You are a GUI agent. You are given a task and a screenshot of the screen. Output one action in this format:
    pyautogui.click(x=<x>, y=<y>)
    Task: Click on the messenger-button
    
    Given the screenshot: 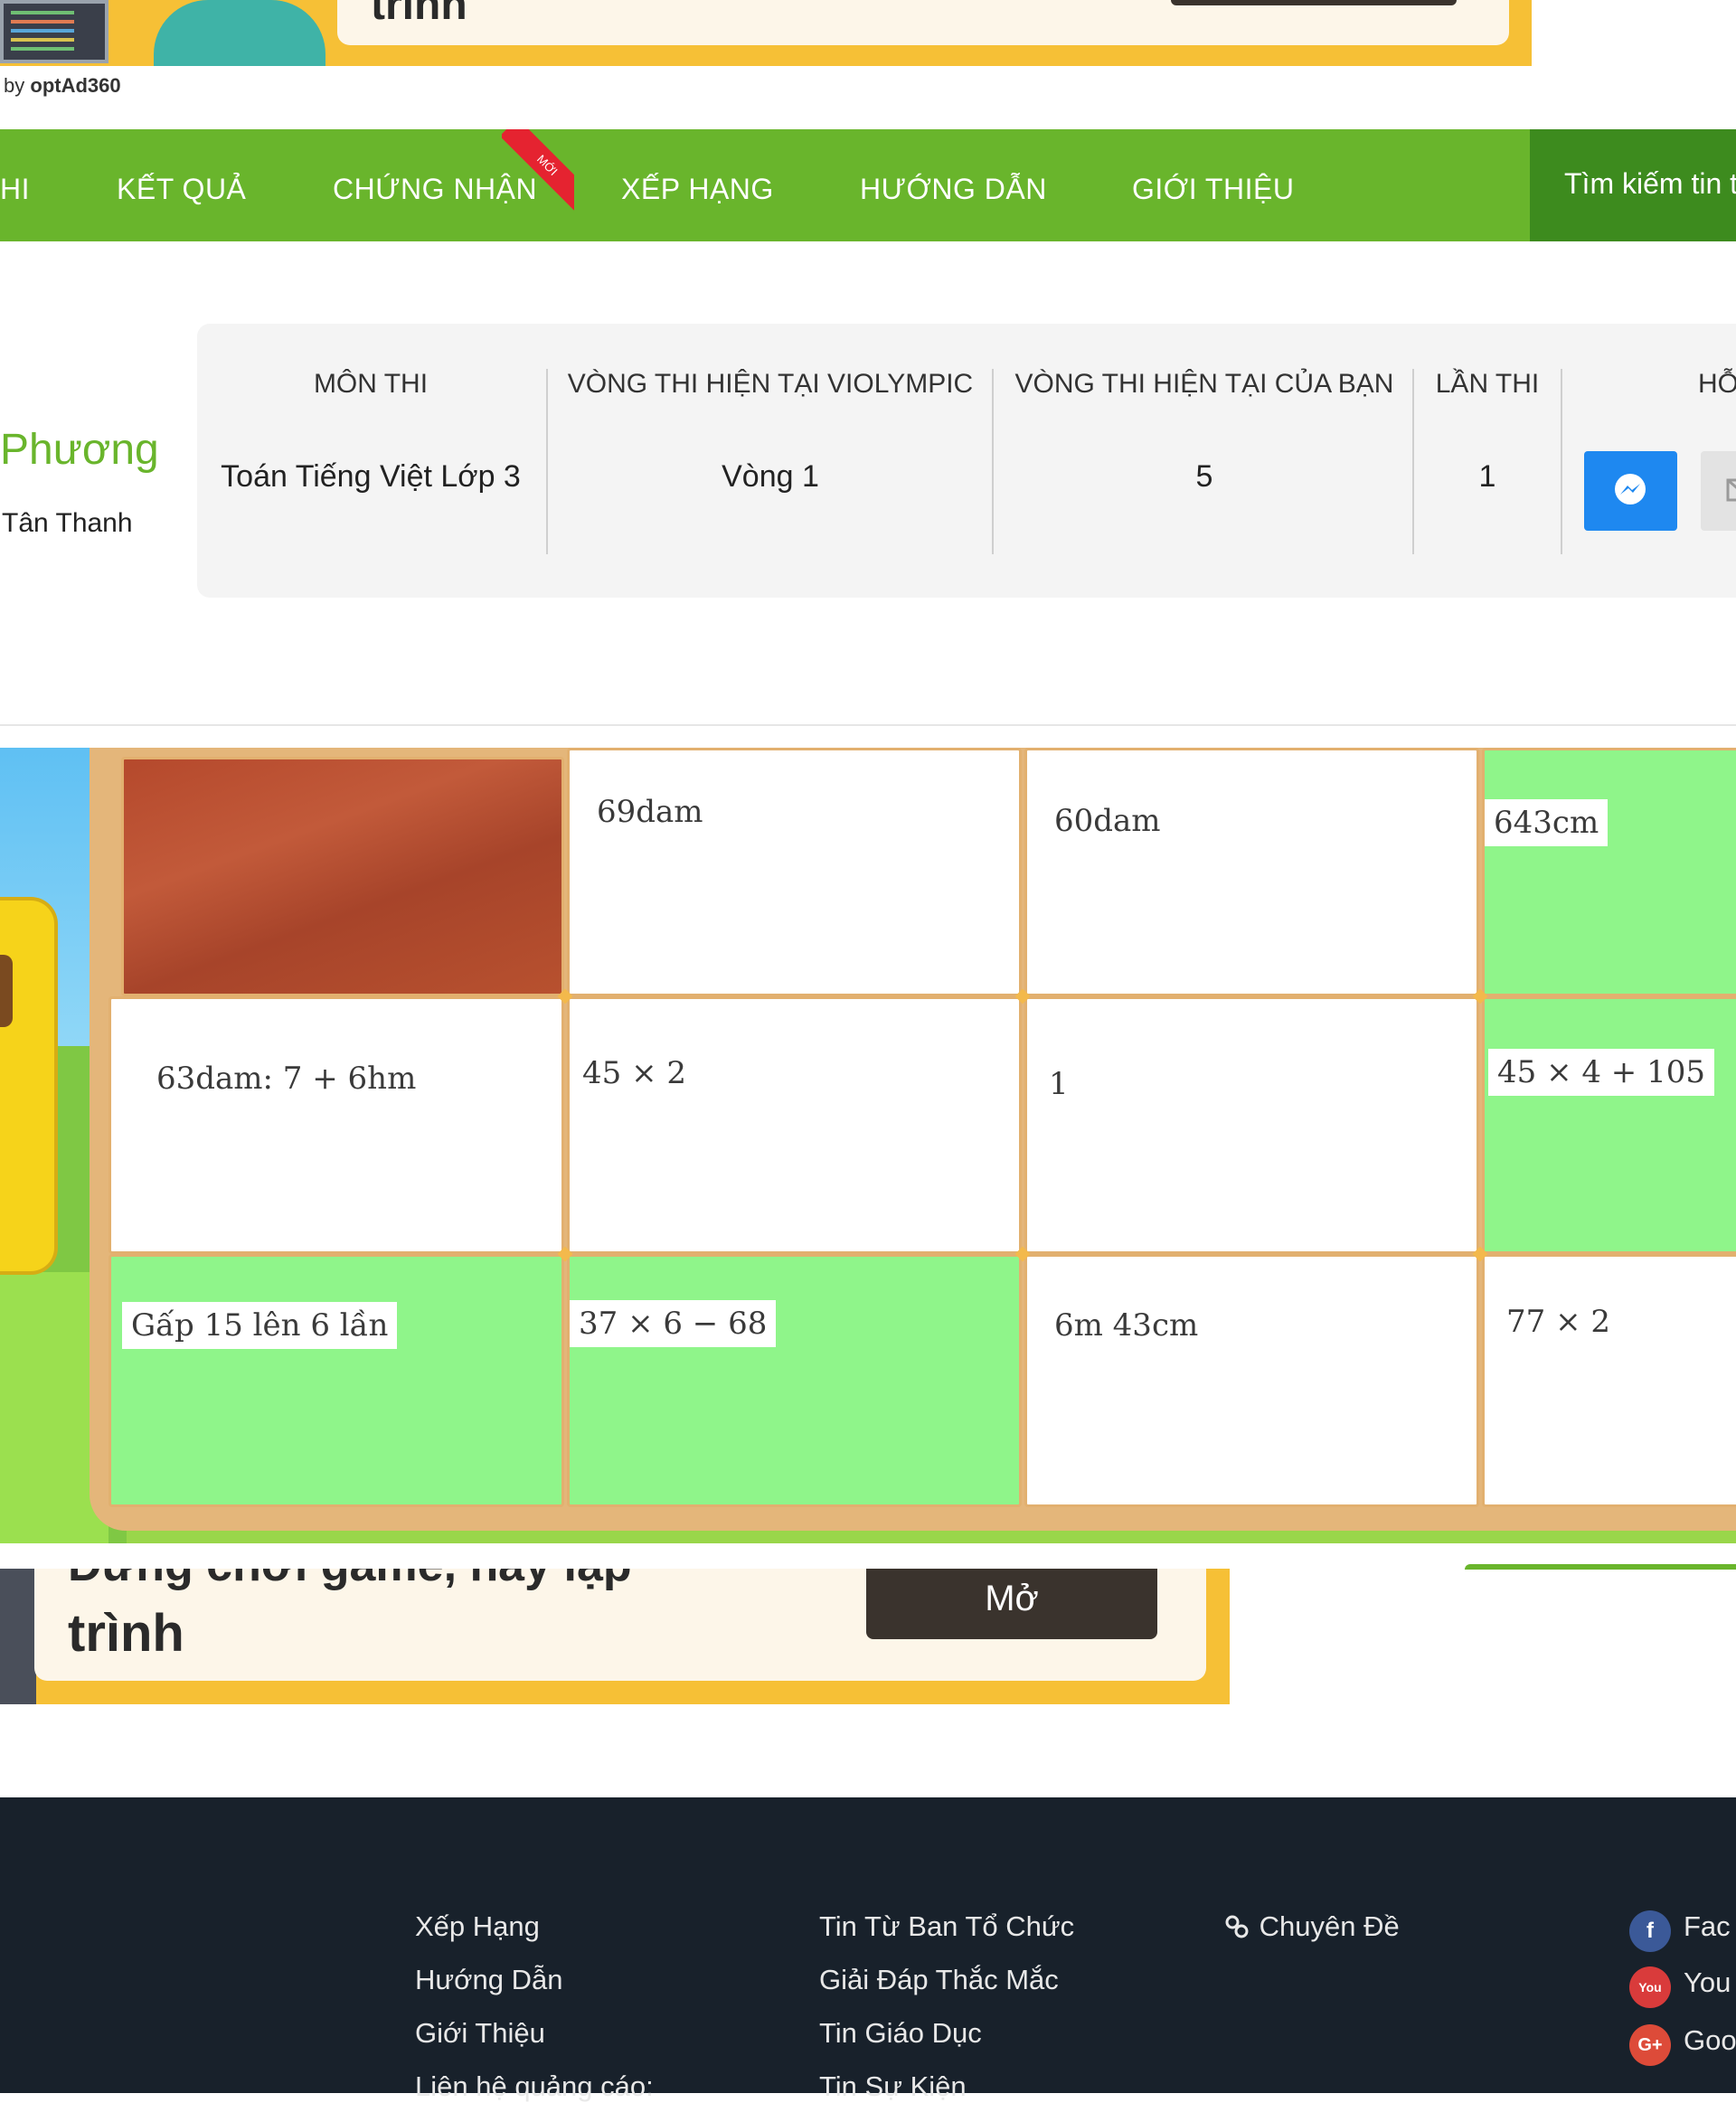 What is the action you would take?
    pyautogui.click(x=1631, y=491)
    